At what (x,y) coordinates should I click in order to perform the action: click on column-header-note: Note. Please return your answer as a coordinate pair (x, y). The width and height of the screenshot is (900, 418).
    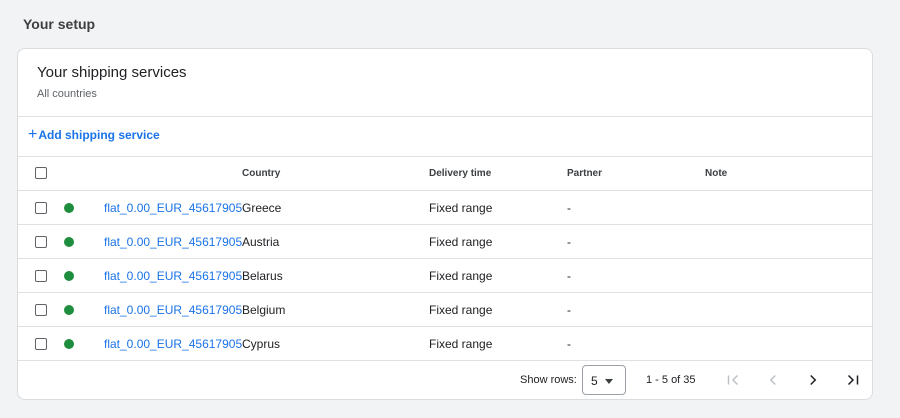
    Looking at the image, I should click on (716, 173).